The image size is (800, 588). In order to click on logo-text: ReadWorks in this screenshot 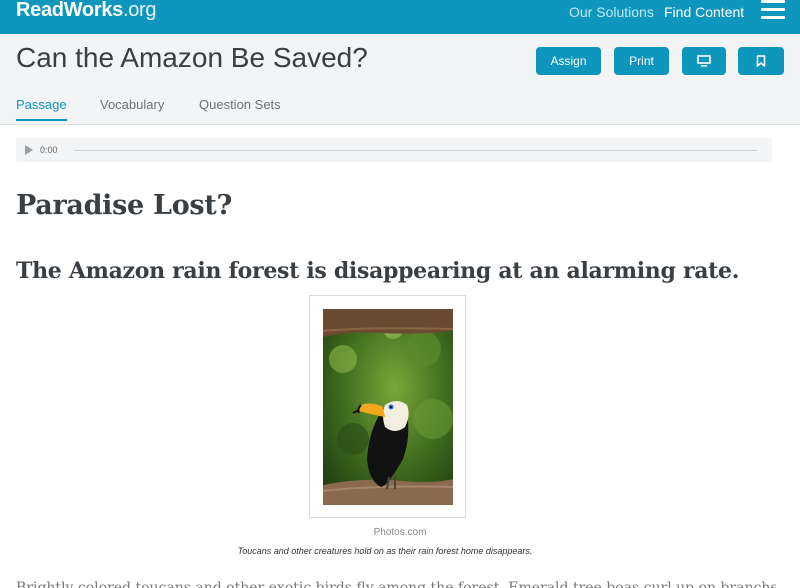, I will do `click(69, 10)`.